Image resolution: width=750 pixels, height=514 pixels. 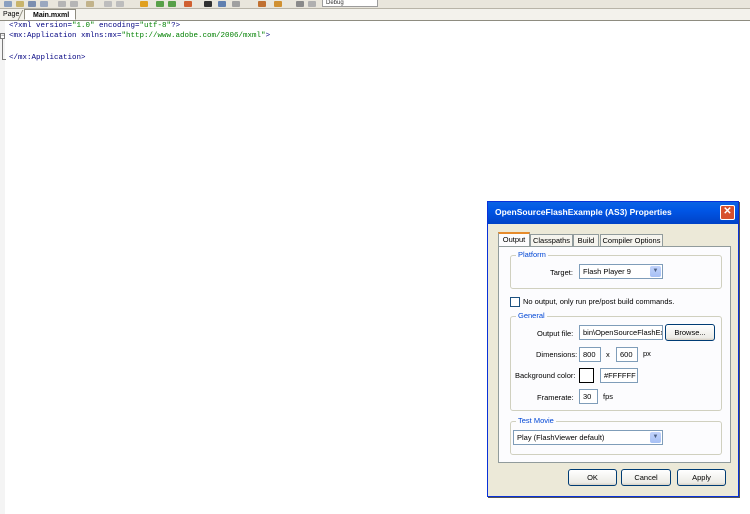 What do you see at coordinates (375, 15) in the screenshot?
I see `document-tabs: Page Main.mxml` at bounding box center [375, 15].